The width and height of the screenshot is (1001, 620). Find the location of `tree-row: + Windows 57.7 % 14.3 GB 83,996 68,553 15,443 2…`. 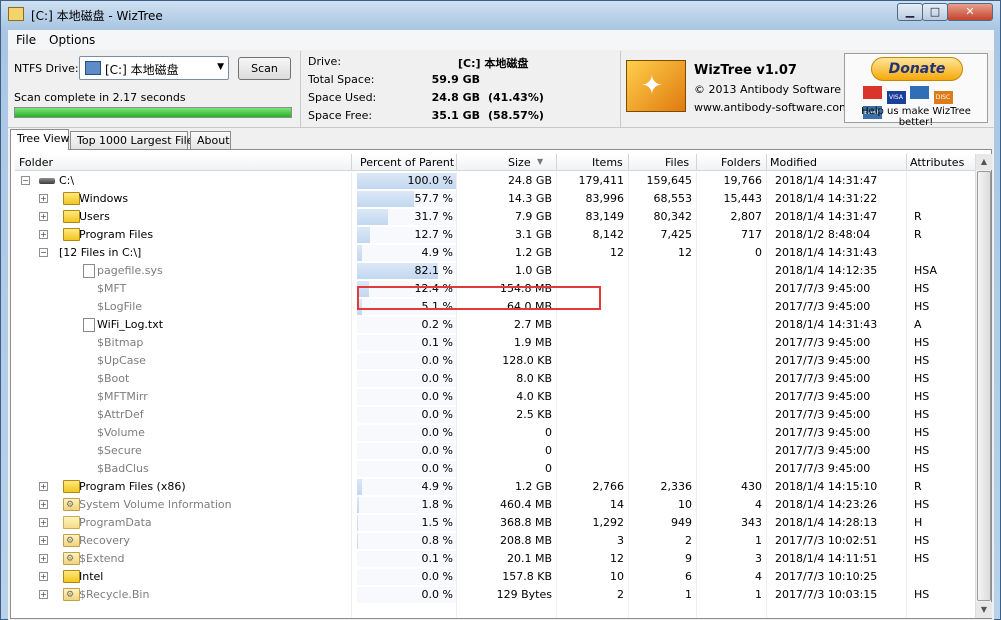

tree-row: + Windows 57.7 % 14.3 GB 83,996 68,553 15,443 2… is located at coordinates (495, 199).